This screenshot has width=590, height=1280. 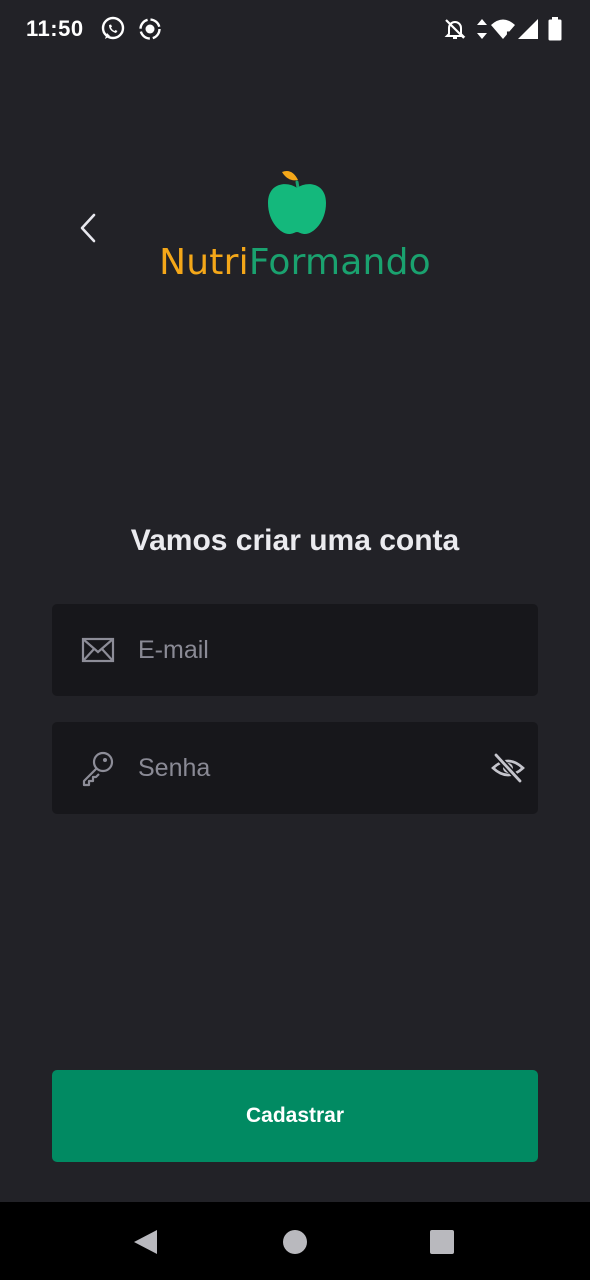 What do you see at coordinates (308, 650) in the screenshot?
I see `email-input` at bounding box center [308, 650].